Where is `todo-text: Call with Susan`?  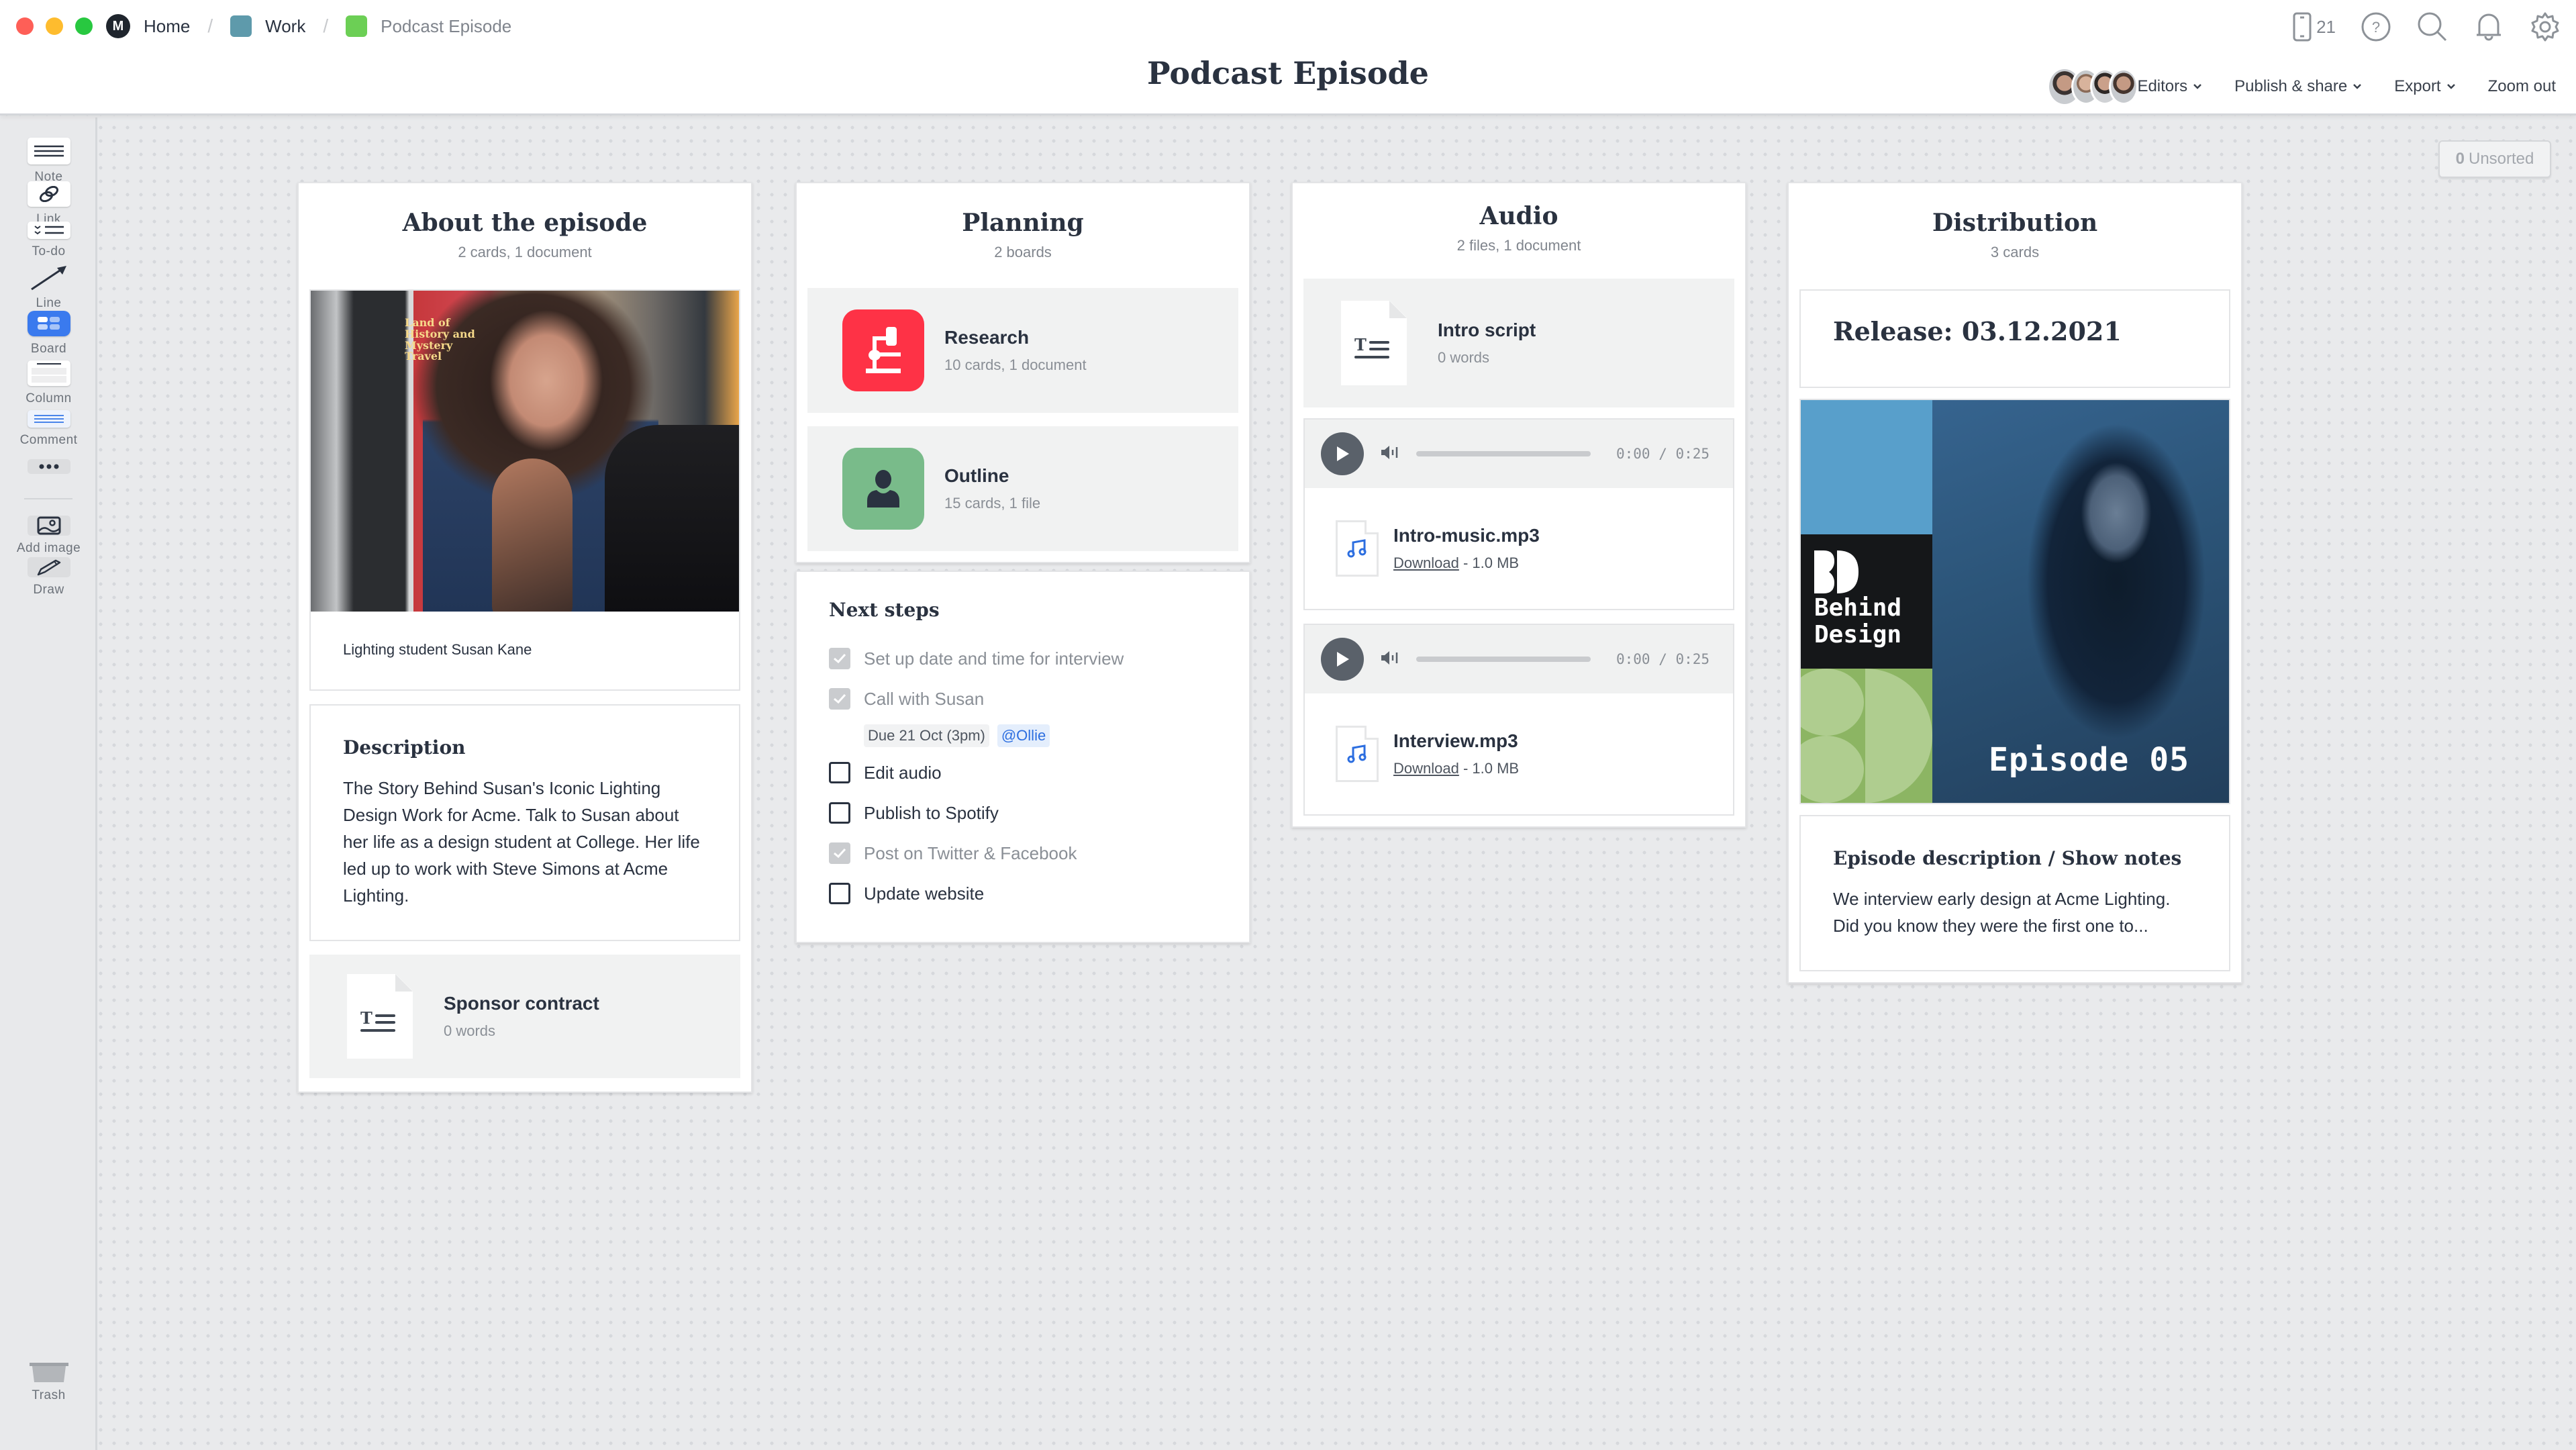
todo-text: Call with Susan is located at coordinates (924, 699).